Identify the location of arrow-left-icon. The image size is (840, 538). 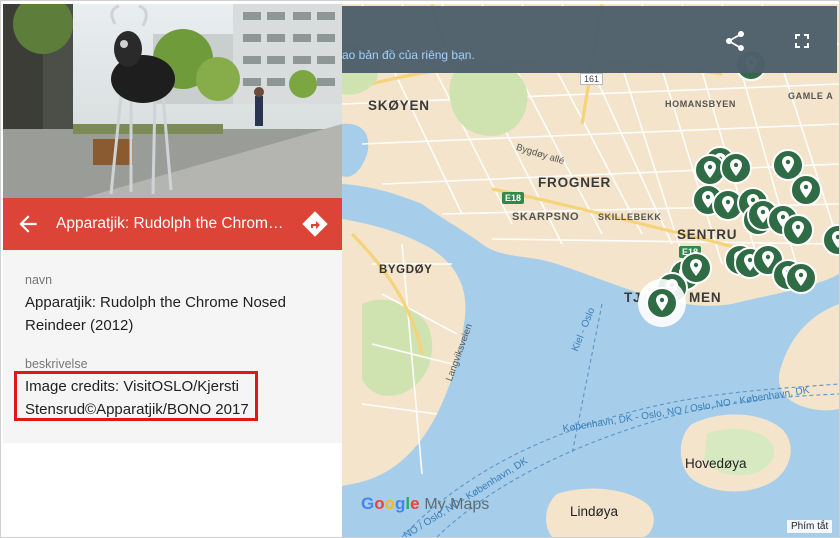
(28, 224).